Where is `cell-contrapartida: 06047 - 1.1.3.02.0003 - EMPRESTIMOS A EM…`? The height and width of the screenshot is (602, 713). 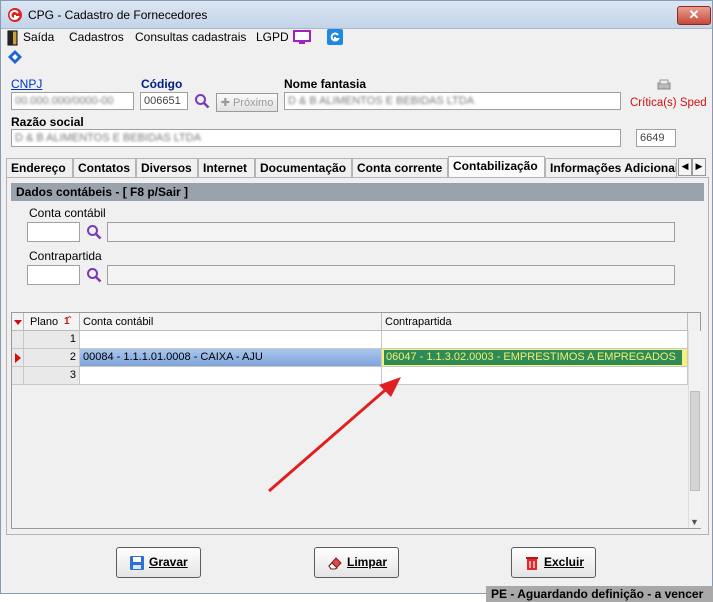
cell-contrapartida: 06047 - 1.1.3.02.0003 - EMPRESTIMOS A EM… is located at coordinates (533, 357).